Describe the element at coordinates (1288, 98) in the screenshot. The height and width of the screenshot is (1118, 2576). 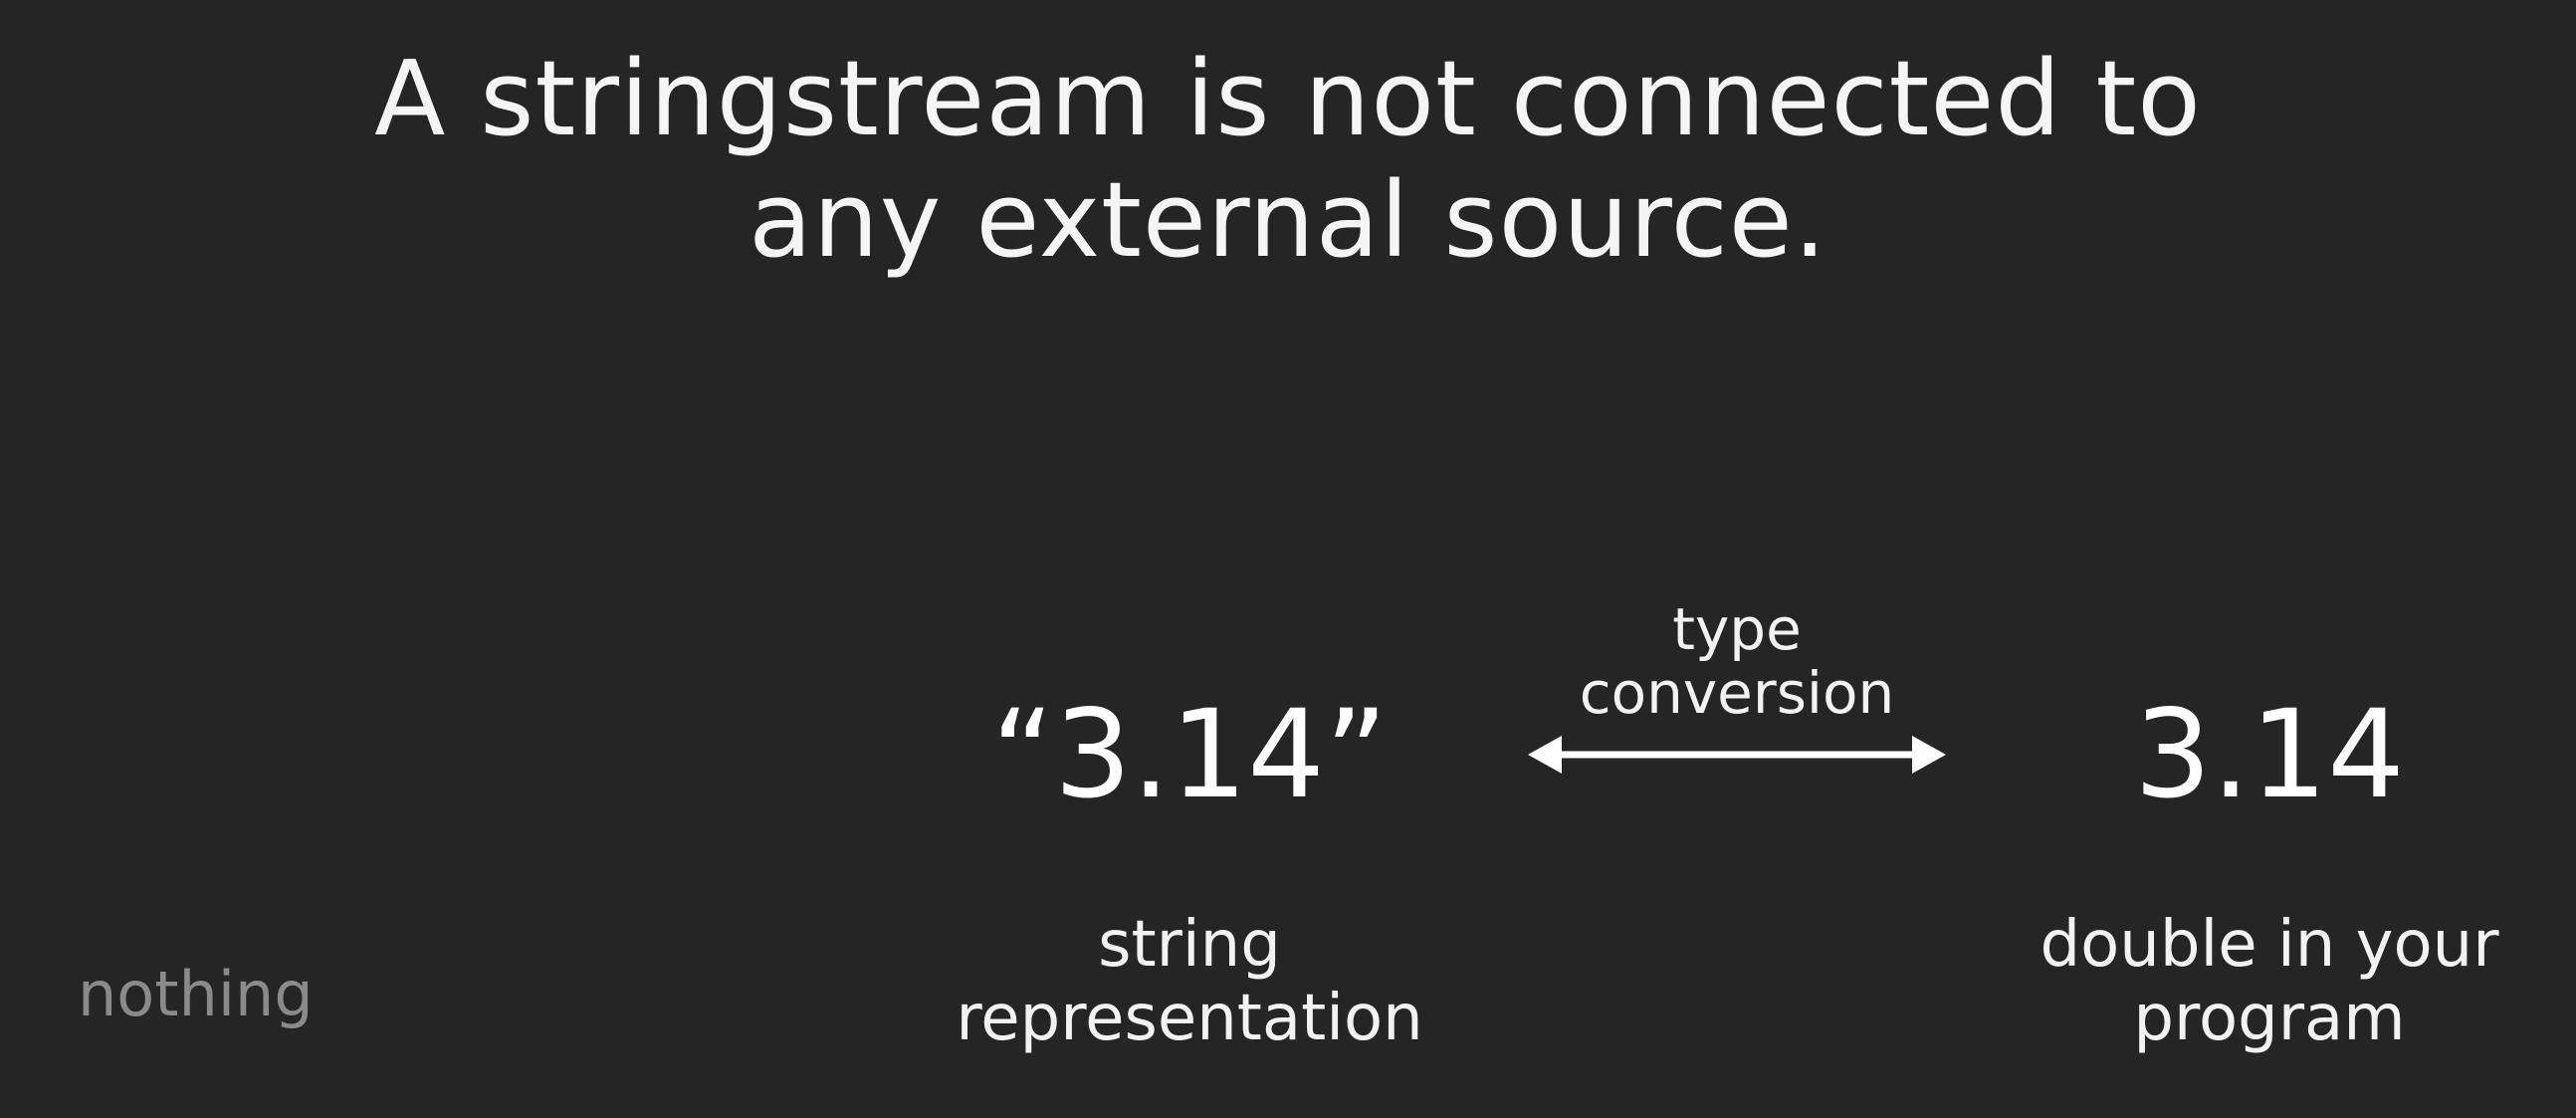
I see `title-line-1: A stringstream is not connected to` at that location.